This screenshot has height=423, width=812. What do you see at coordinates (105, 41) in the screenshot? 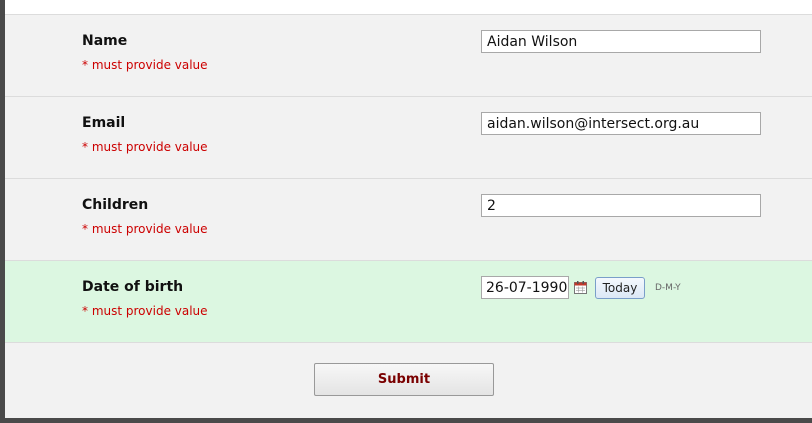
I see `name-label: Name` at bounding box center [105, 41].